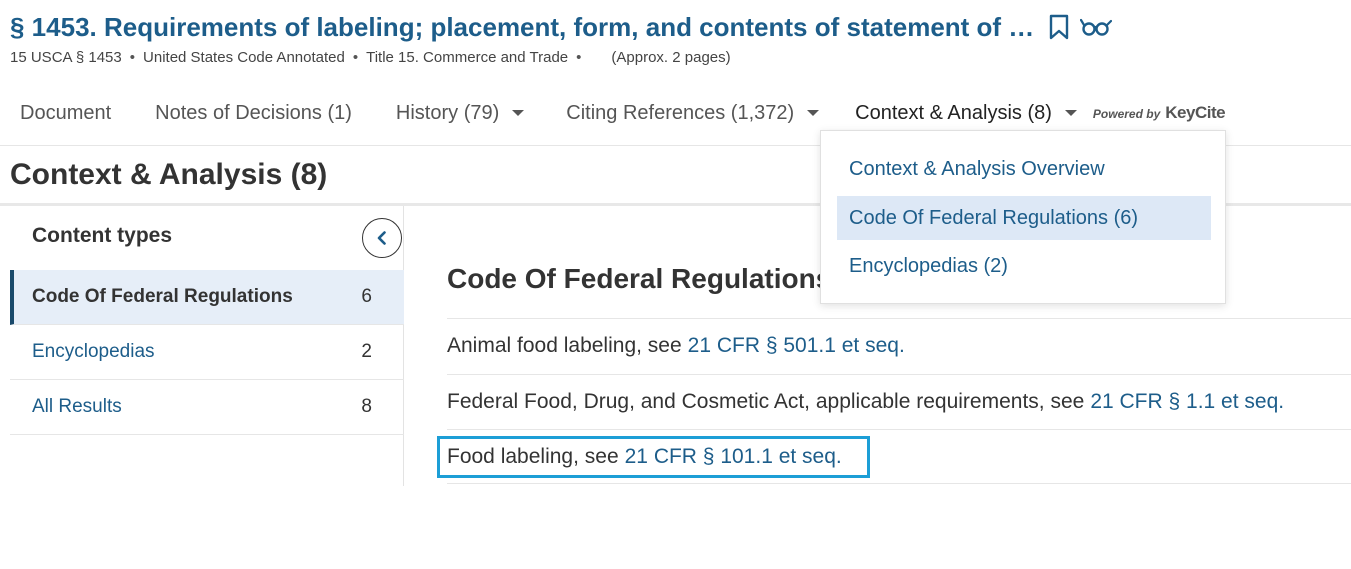  What do you see at coordinates (928, 265) in the screenshot?
I see `dropdown-item-label: Encyclopedias (2)` at bounding box center [928, 265].